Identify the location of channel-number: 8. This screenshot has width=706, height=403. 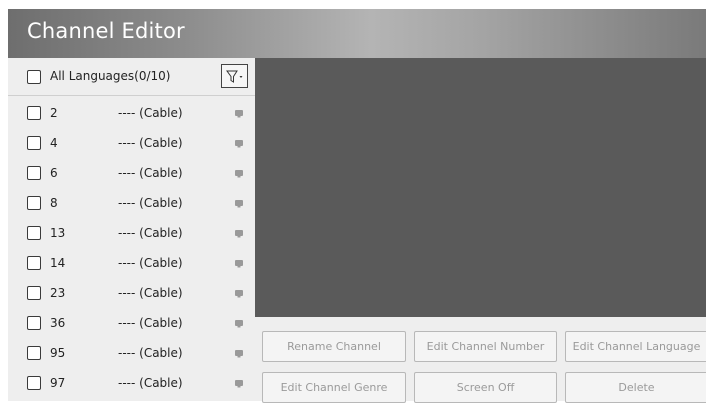
(54, 203).